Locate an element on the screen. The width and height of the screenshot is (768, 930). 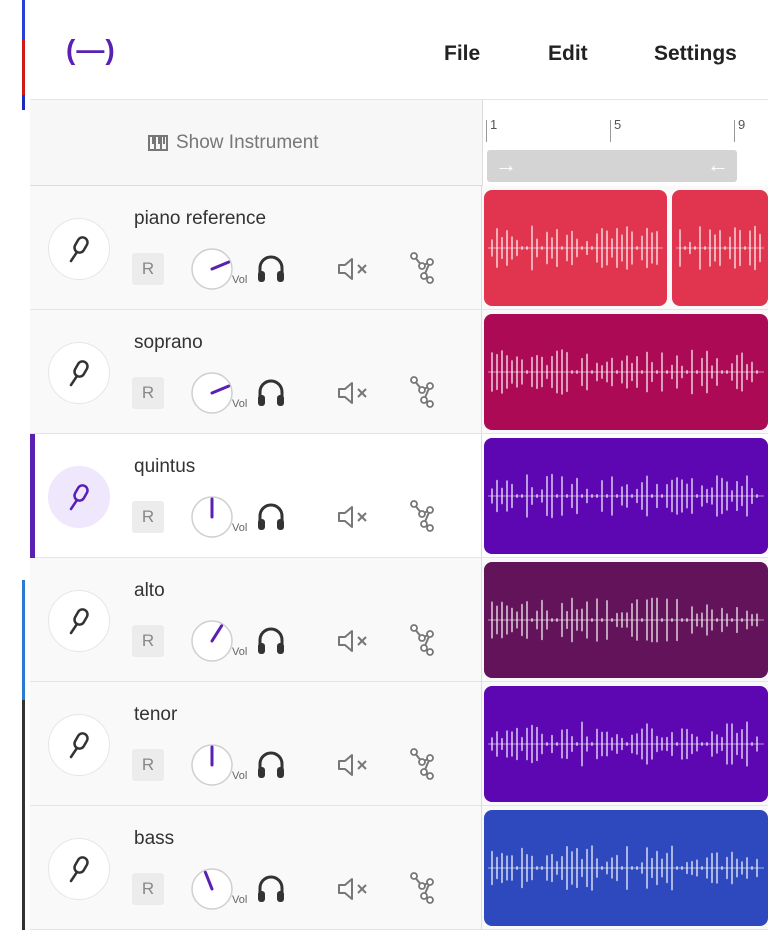
track-row: alto R Vol is located at coordinates (399, 620).